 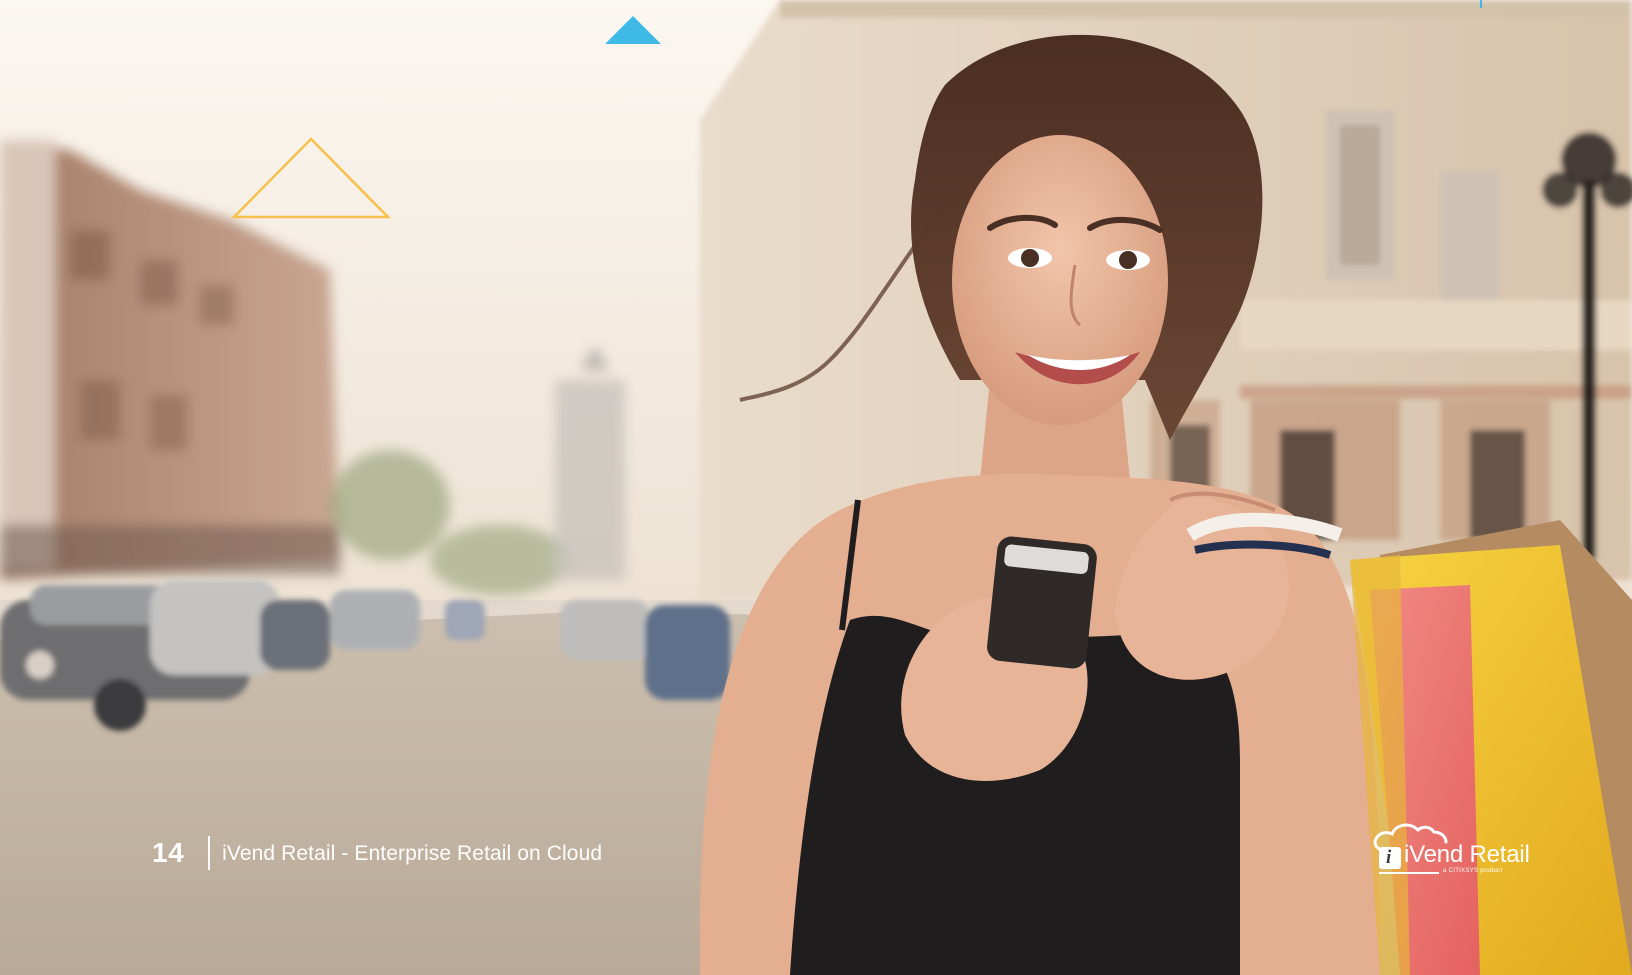 I want to click on logo-tagline: a CITIXSYS product, so click(x=1473, y=871).